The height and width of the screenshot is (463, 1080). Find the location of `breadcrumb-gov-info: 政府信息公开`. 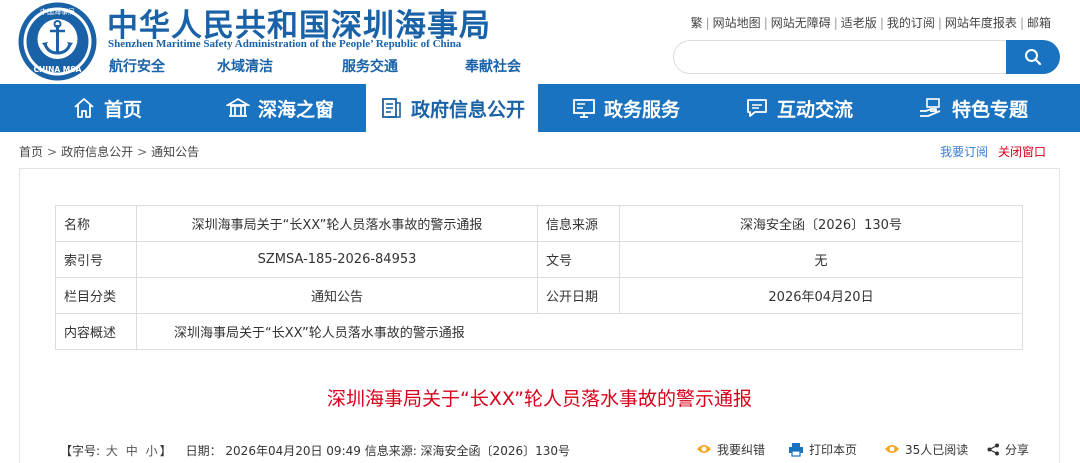

breadcrumb-gov-info: 政府信息公开 is located at coordinates (97, 152).